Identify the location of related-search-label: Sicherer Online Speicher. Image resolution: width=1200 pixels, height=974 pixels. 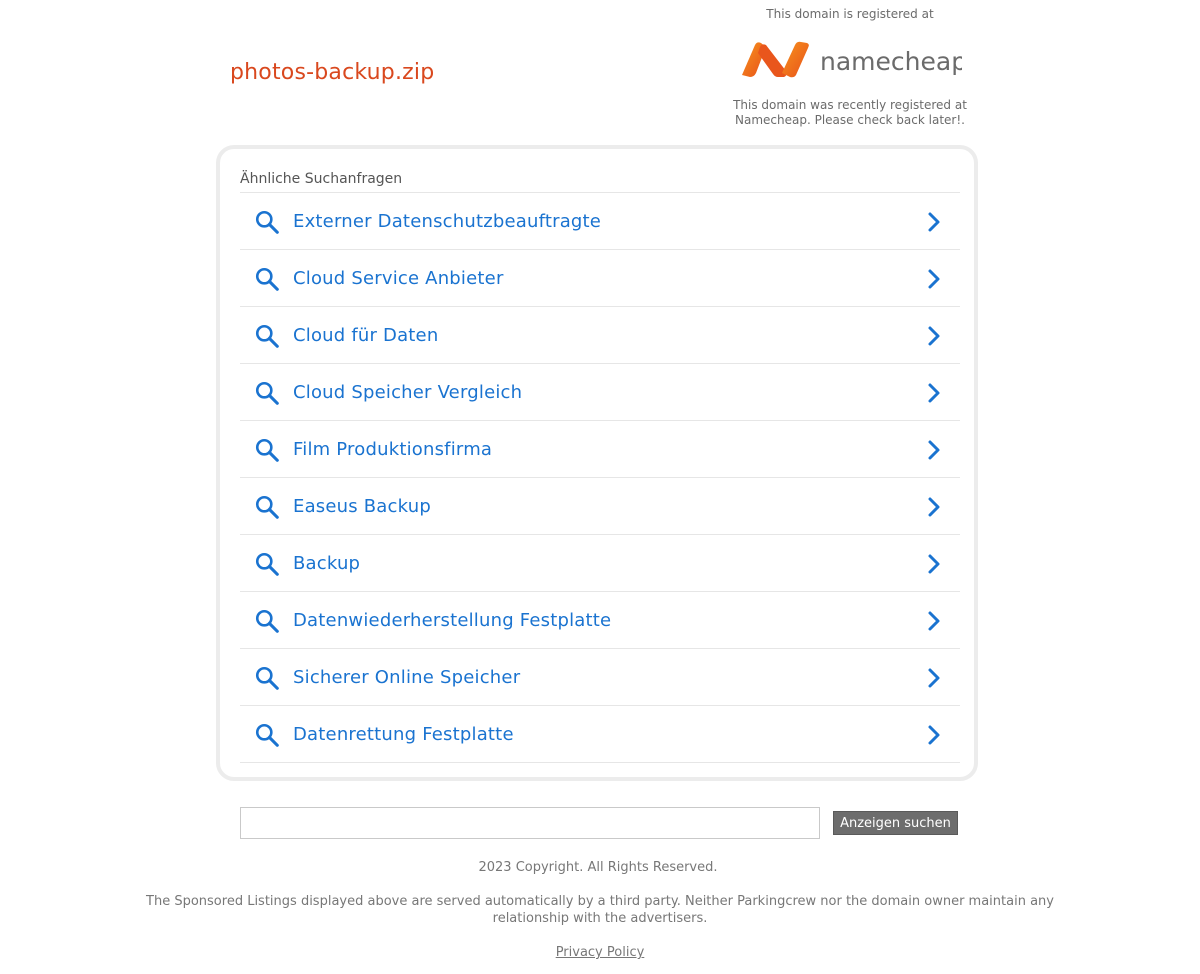
(406, 677).